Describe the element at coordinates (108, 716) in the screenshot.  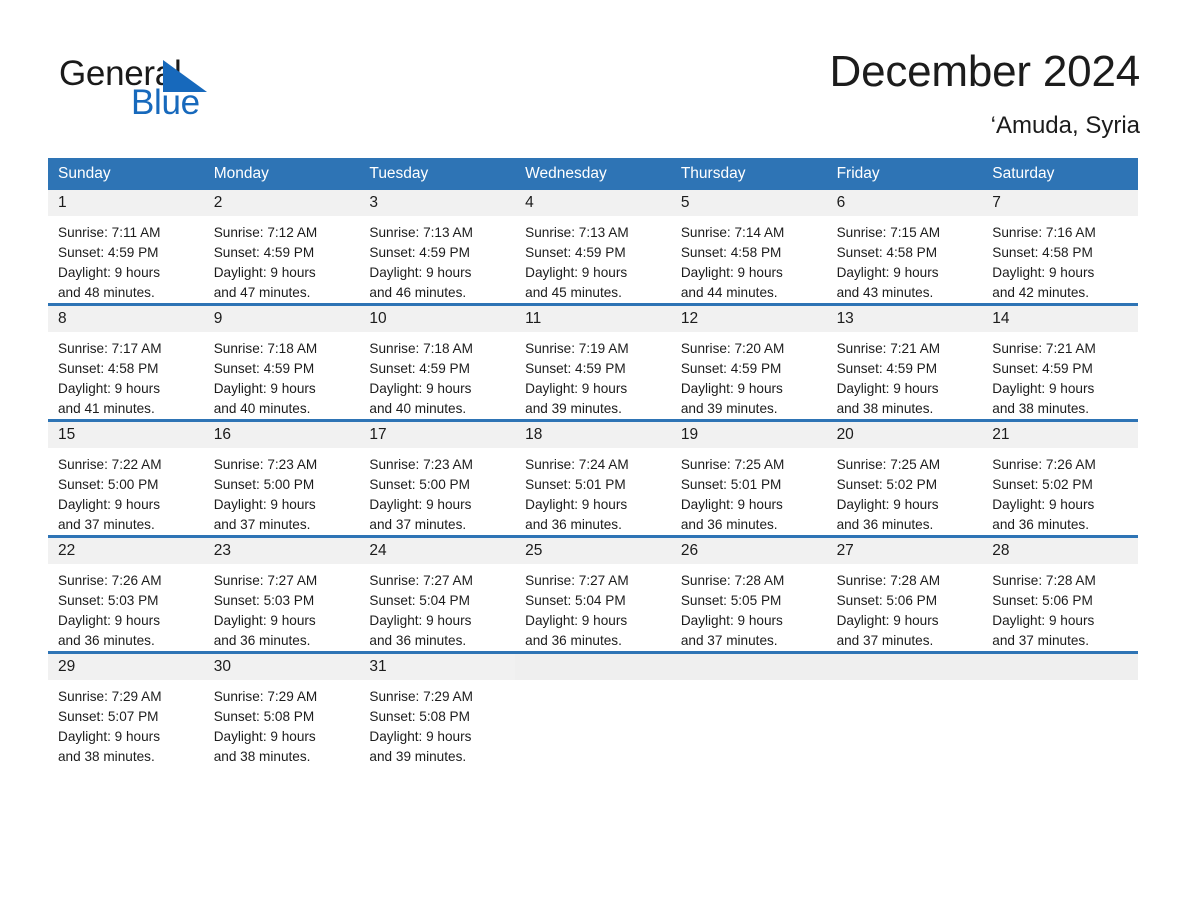
I see `sunset-text: Sunset: 5:07 PM` at that location.